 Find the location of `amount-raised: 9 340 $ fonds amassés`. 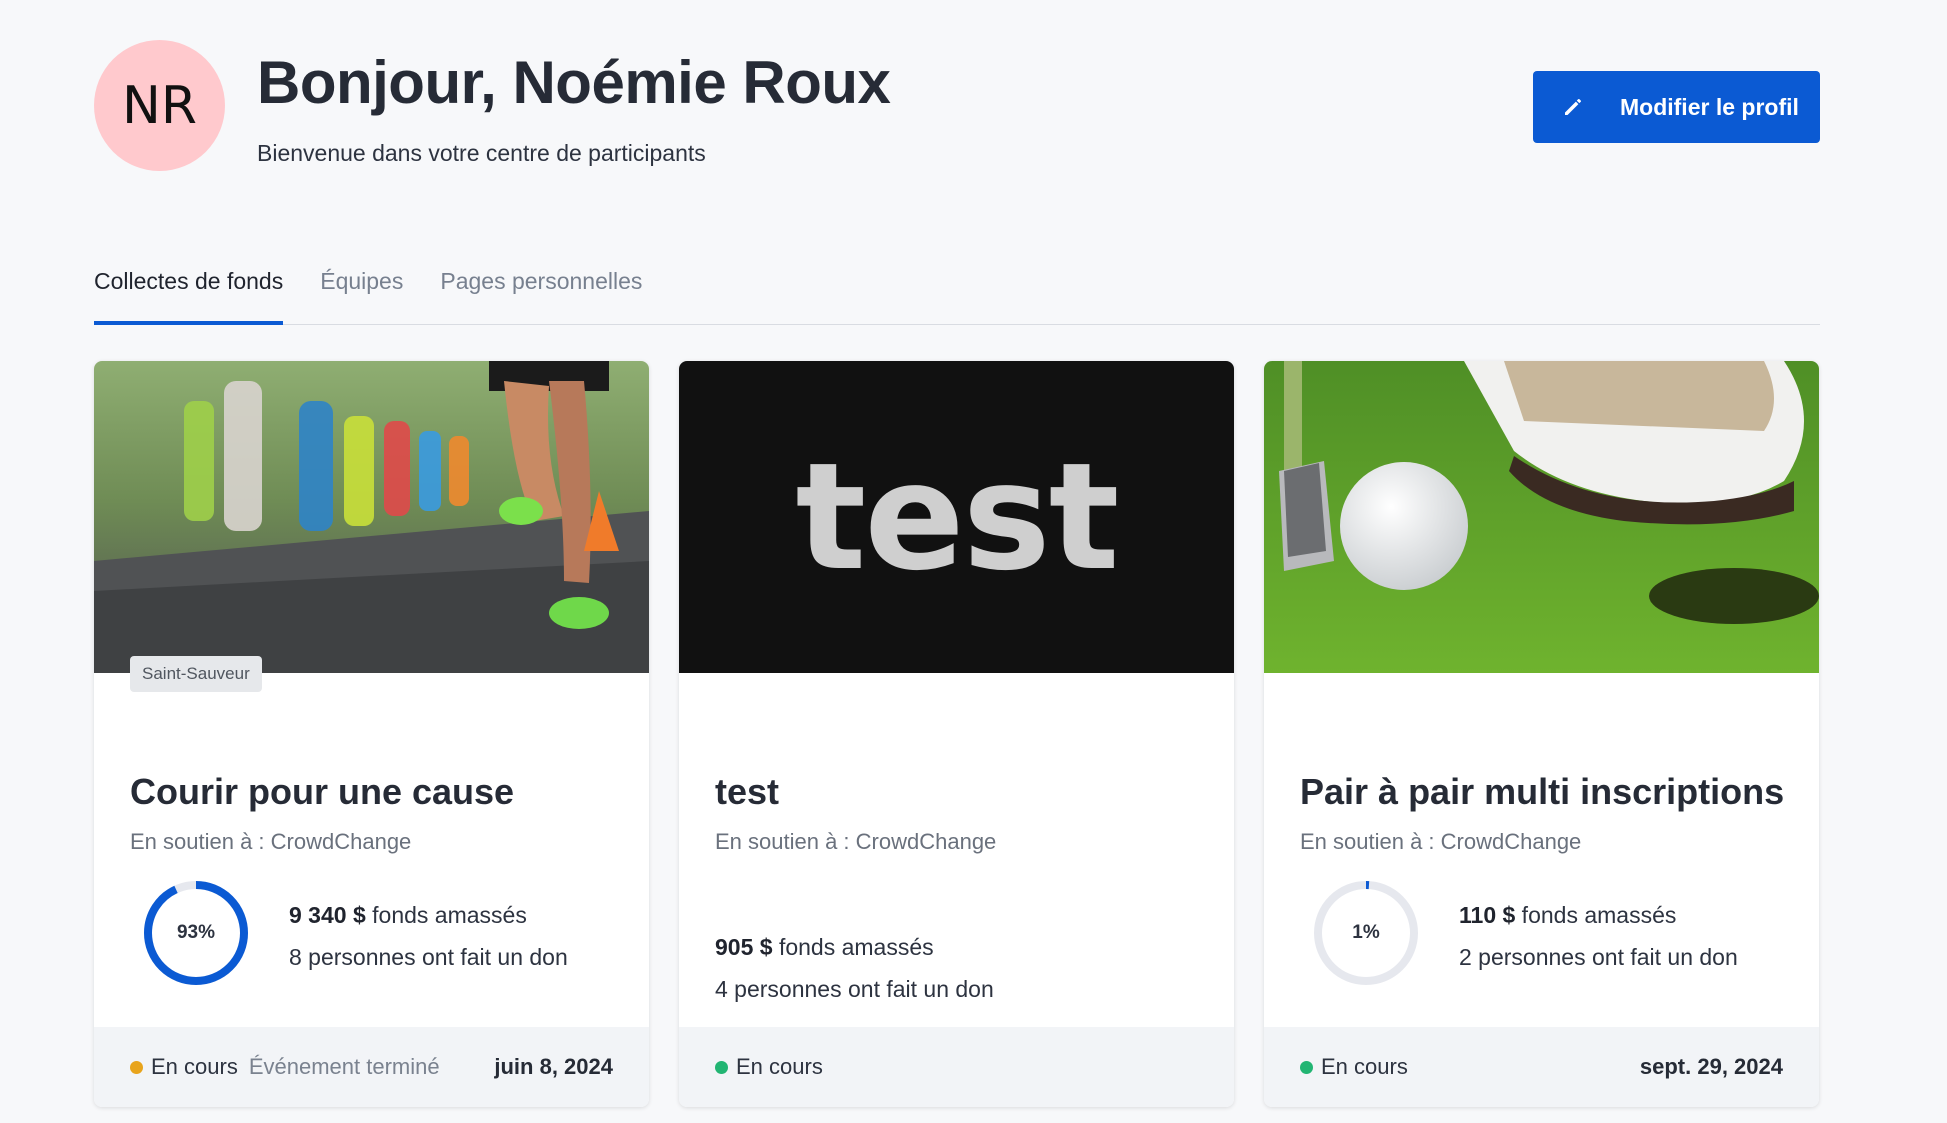

amount-raised: 9 340 $ fonds amassés is located at coordinates (428, 915).